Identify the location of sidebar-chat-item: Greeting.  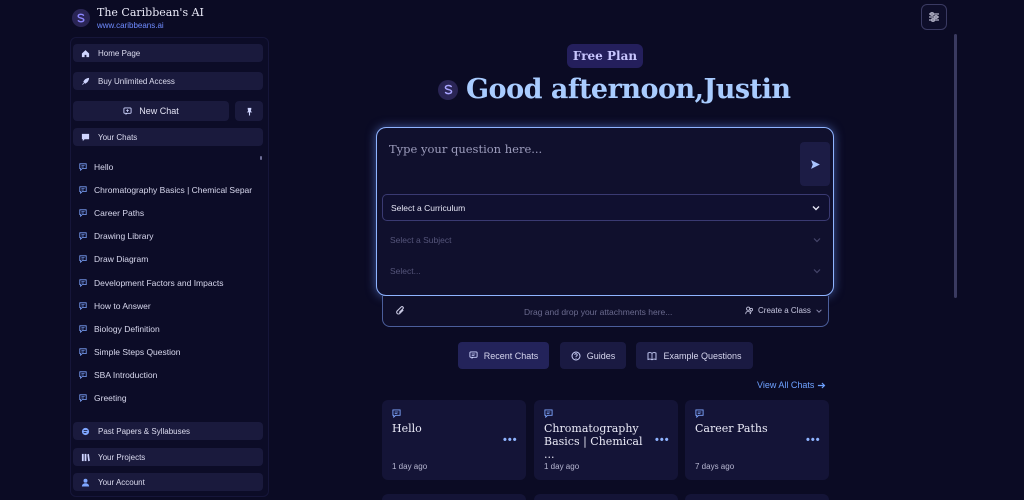
(171, 398).